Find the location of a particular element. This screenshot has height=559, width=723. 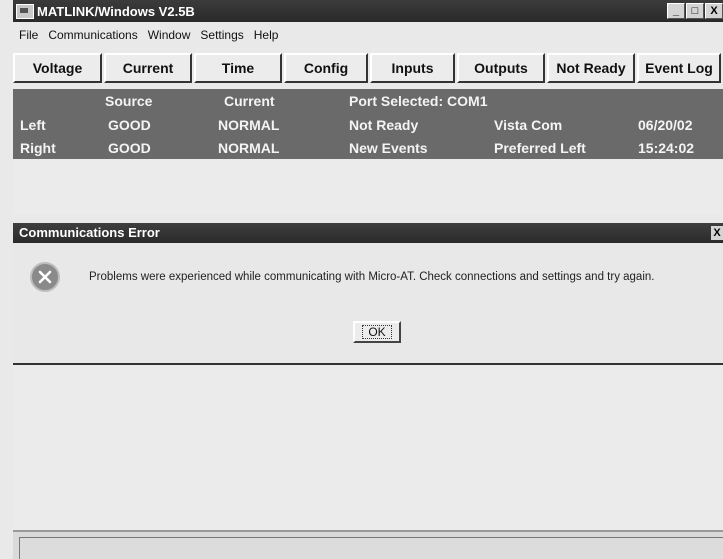

window-title: MATLINK/Windows V2.5B is located at coordinates (116, 11).